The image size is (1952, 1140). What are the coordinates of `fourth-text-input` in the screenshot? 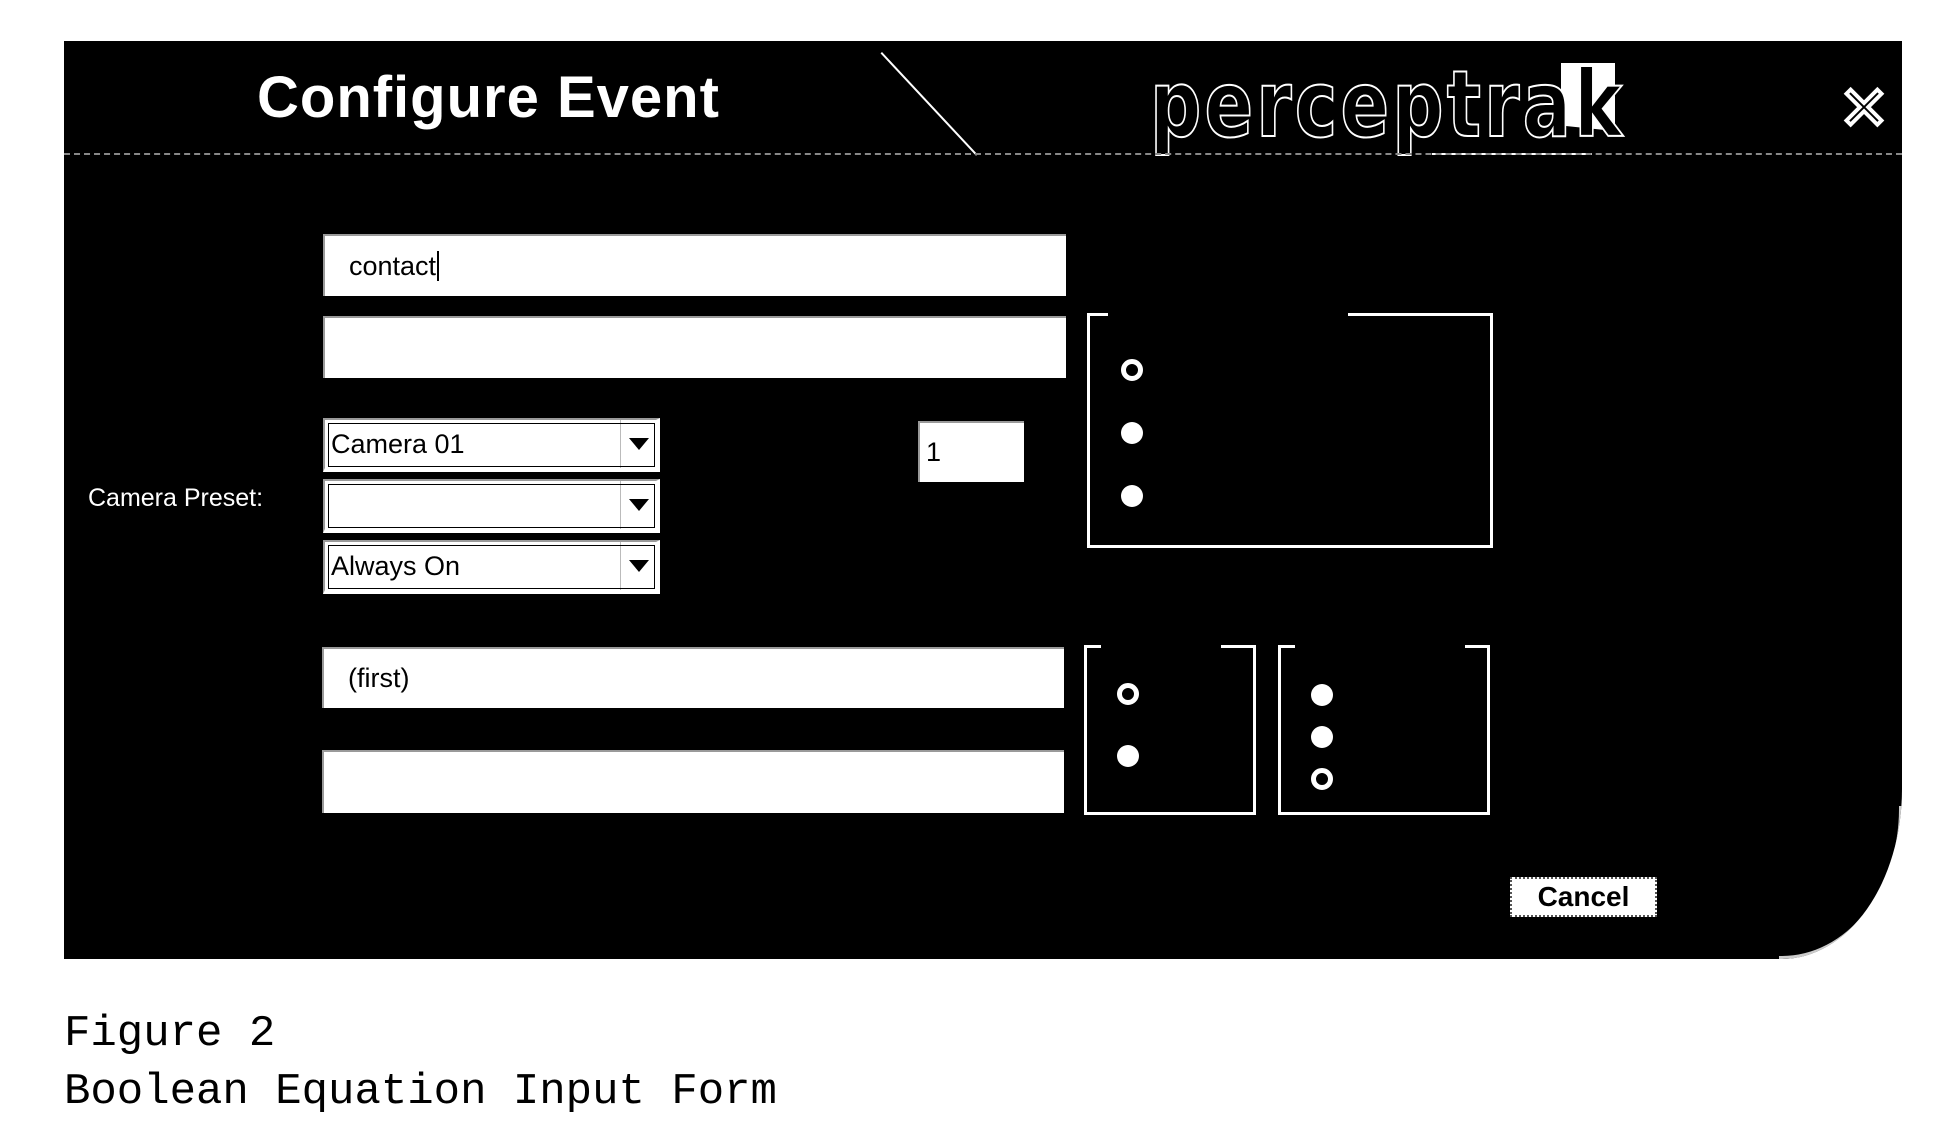 It's located at (693, 781).